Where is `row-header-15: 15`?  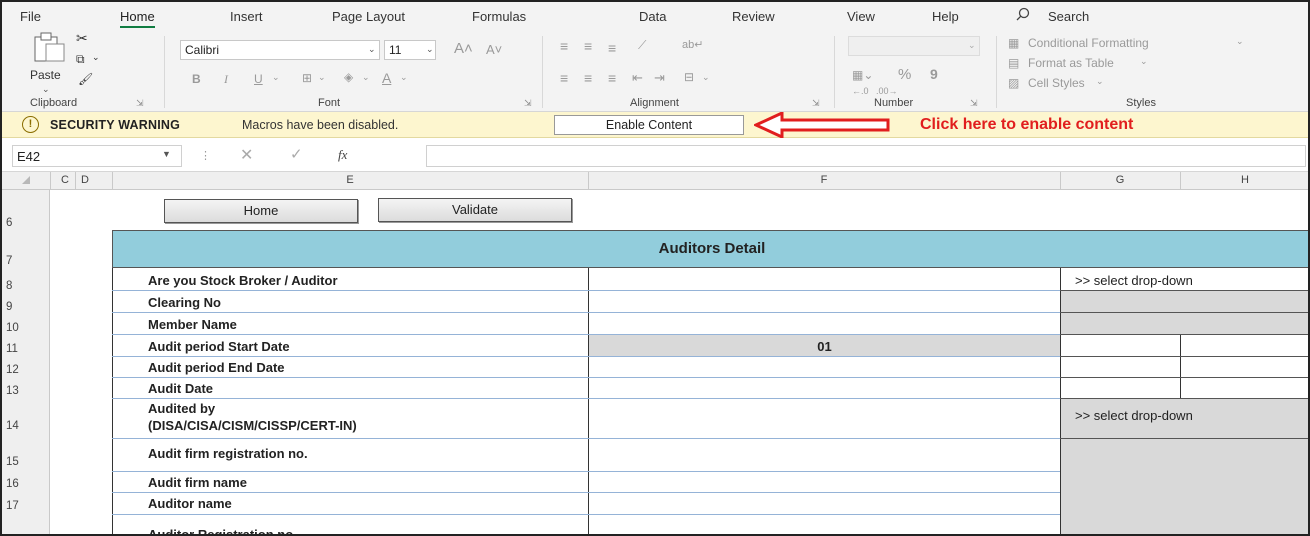
row-header-15: 15 is located at coordinates (26, 462).